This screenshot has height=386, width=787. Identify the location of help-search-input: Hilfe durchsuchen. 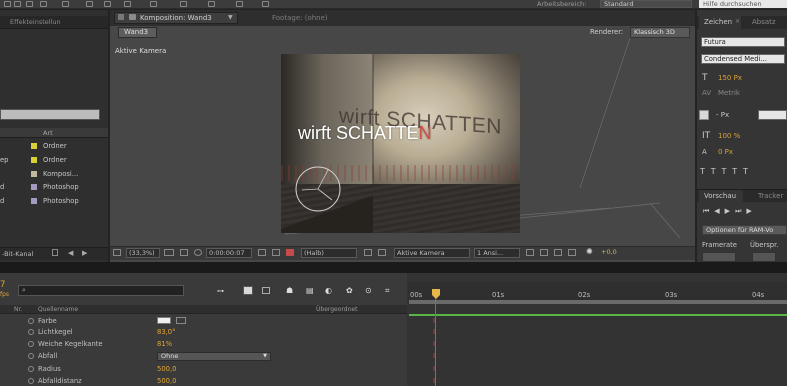
(743, 4).